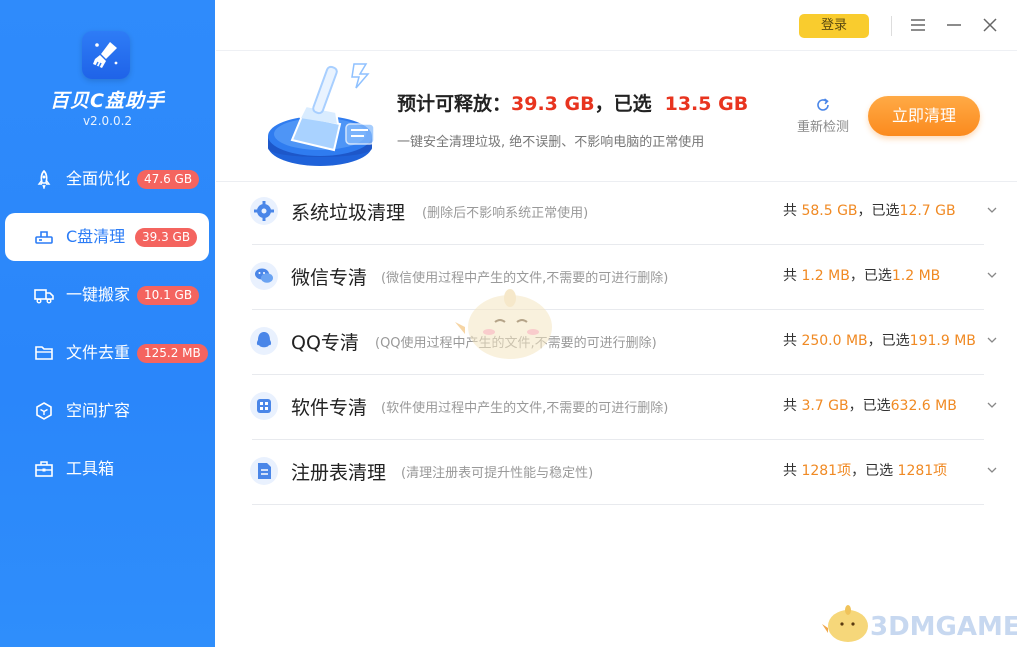  I want to click on nav-badge: 10.1 GB, so click(168, 295).